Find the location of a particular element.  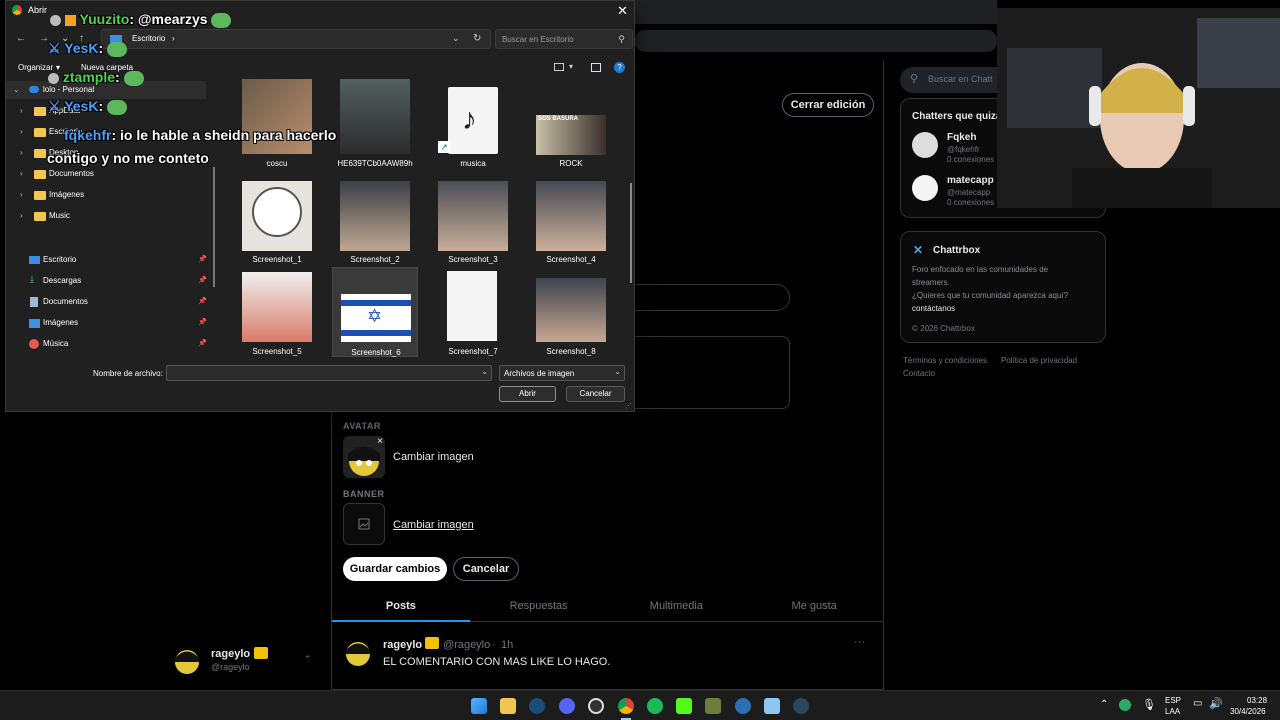

microphone-icon: 🎙 is located at coordinates (1149, 704).